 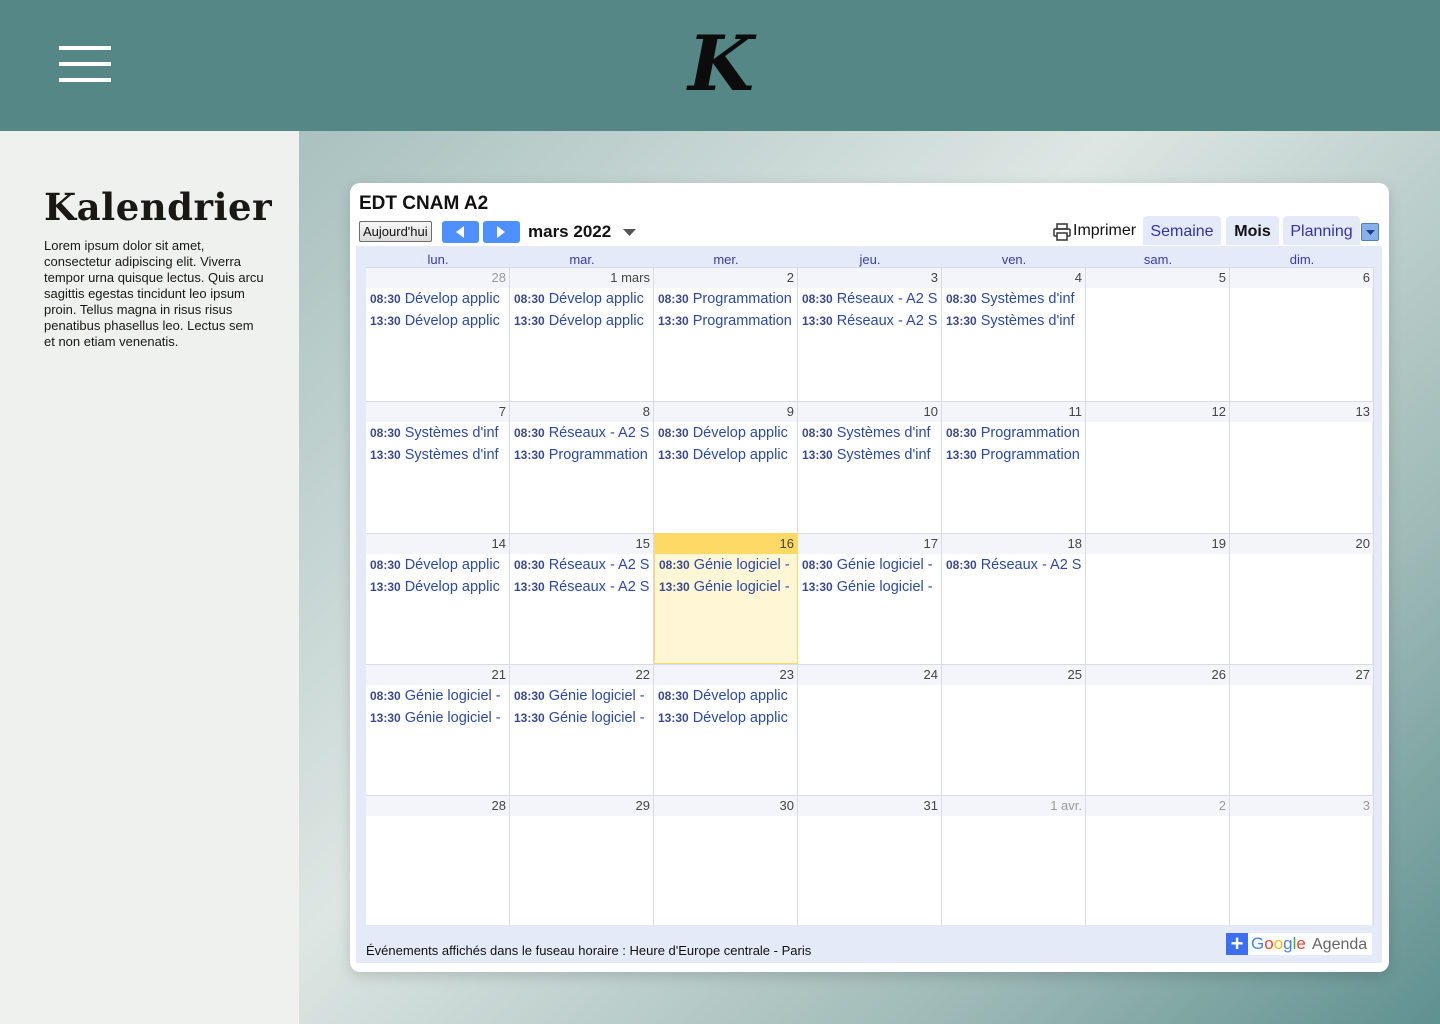 What do you see at coordinates (1301, 412) in the screenshot?
I see `day-number: 13` at bounding box center [1301, 412].